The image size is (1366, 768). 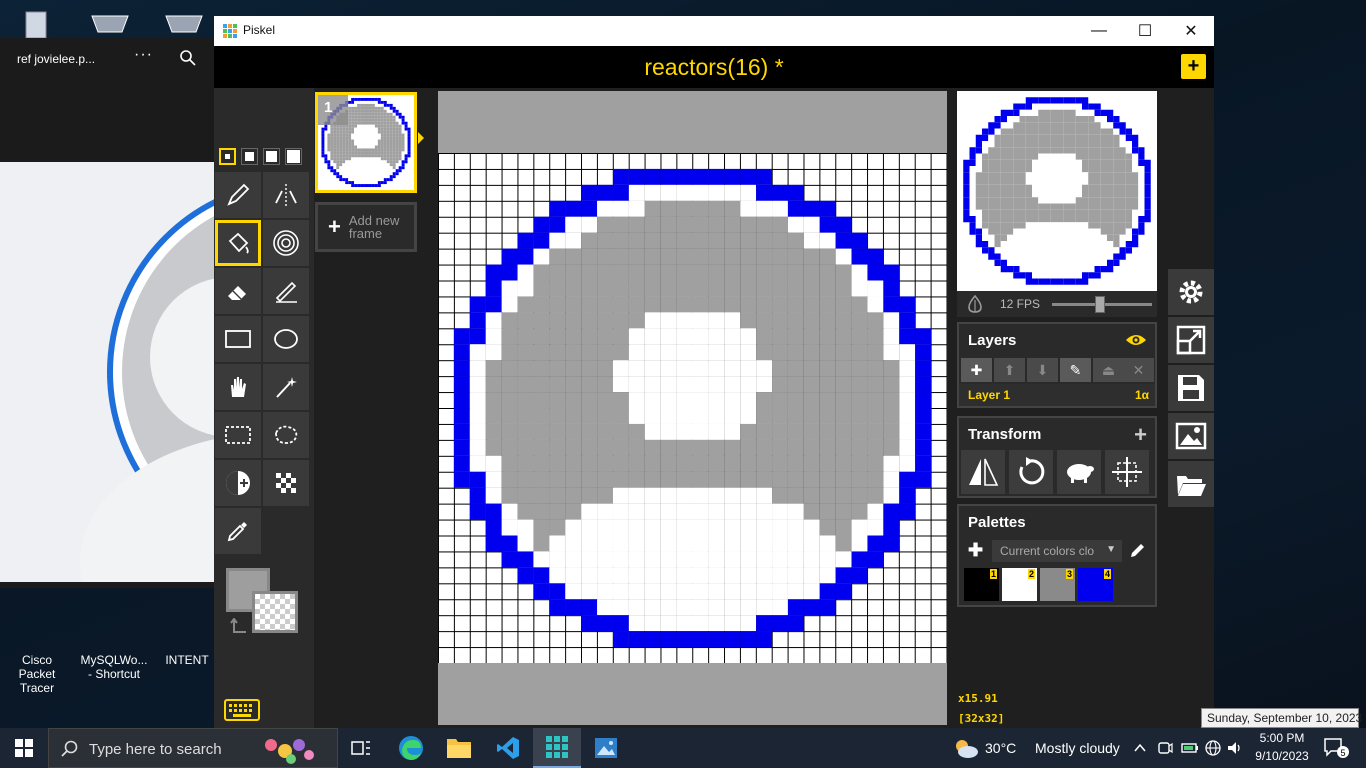 I want to click on same-color-bucket-tool, so click(x=286, y=243).